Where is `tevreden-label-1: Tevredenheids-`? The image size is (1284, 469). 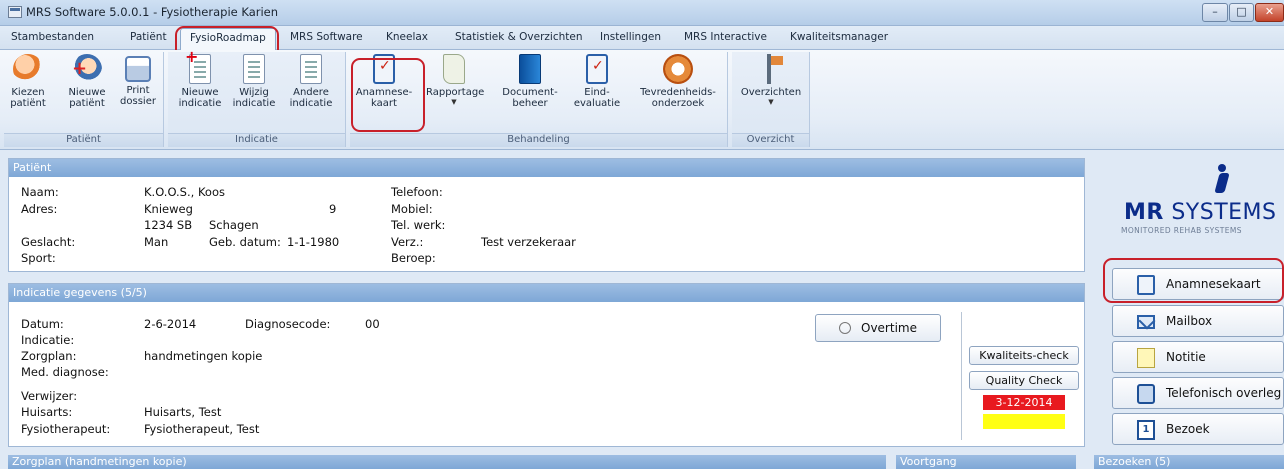 tevreden-label-1: Tevredenheids- is located at coordinates (678, 92).